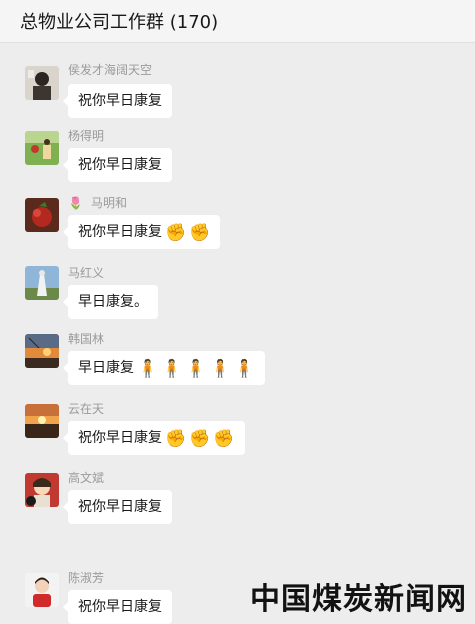  What do you see at coordinates (358, 599) in the screenshot?
I see `watermark-logo: 中国煤炭新闻网` at bounding box center [358, 599].